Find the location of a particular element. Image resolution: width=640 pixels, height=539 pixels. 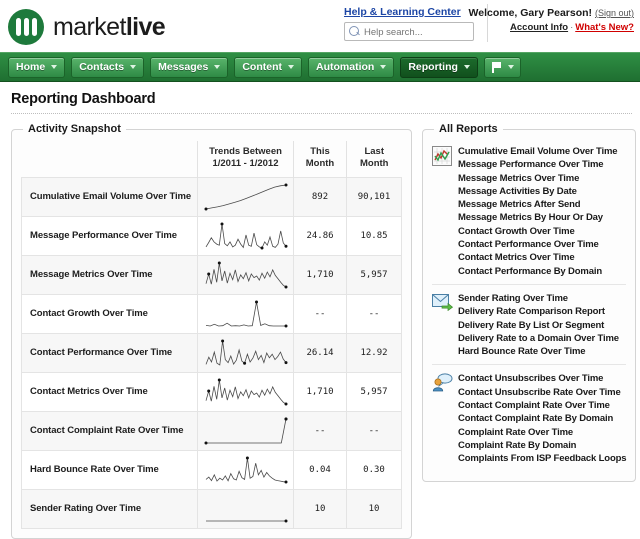

last-month-value: 10.85 is located at coordinates (374, 235).